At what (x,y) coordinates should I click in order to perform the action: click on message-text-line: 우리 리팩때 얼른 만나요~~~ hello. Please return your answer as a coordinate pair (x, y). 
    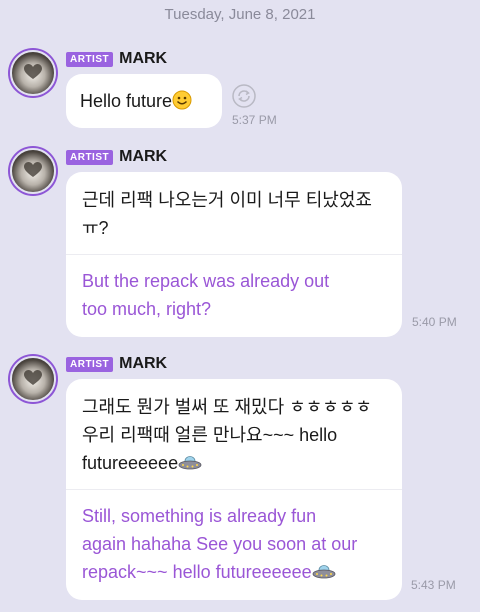
    Looking at the image, I should click on (210, 435).